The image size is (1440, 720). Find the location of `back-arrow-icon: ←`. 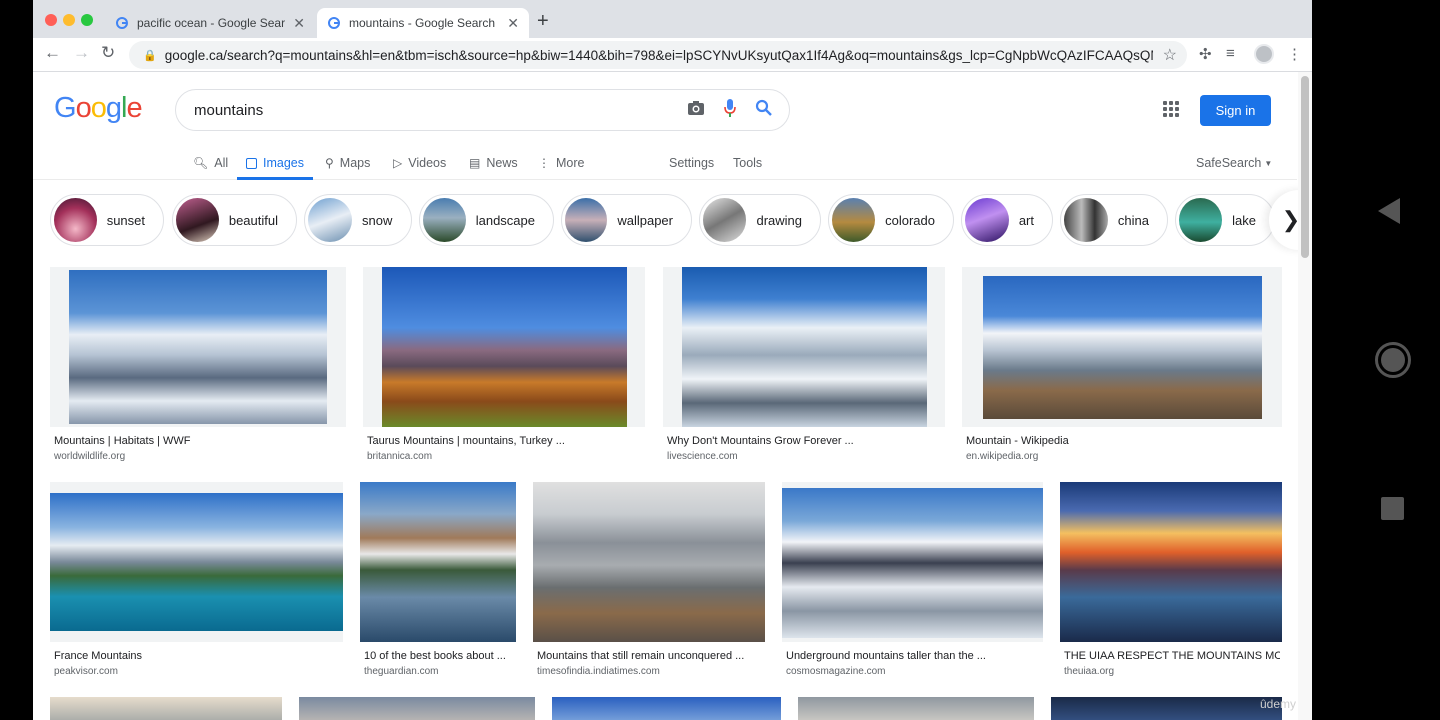

back-arrow-icon: ← is located at coordinates (52, 53).